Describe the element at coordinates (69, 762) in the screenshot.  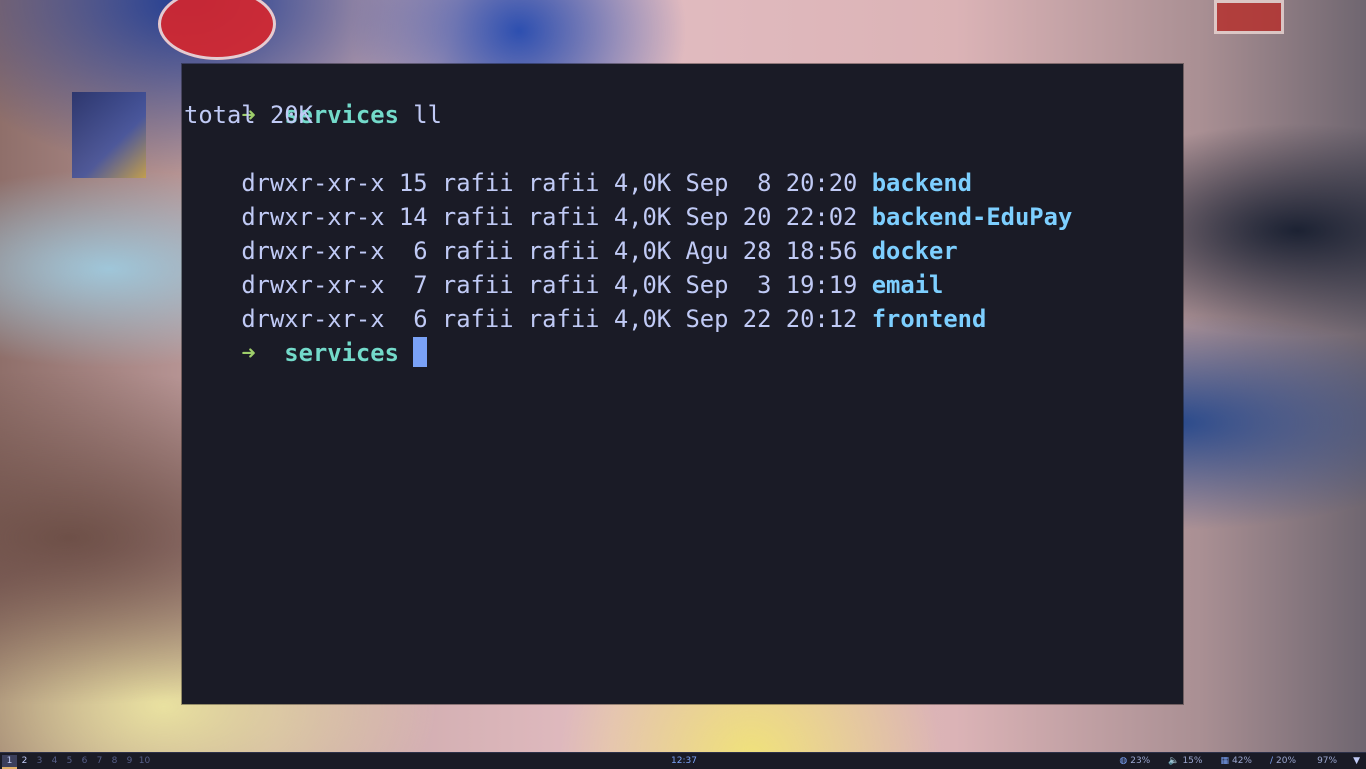
I see `workspace-button-5: 5` at that location.